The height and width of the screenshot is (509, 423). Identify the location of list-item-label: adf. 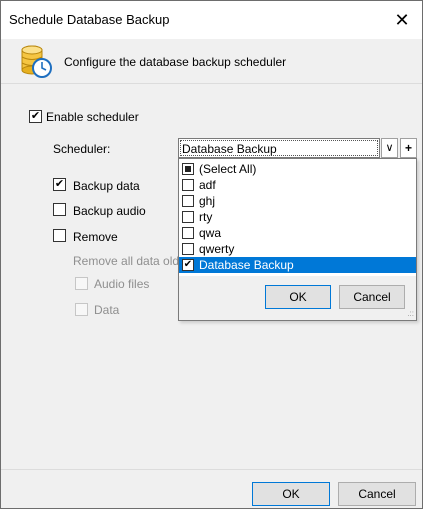
(207, 185).